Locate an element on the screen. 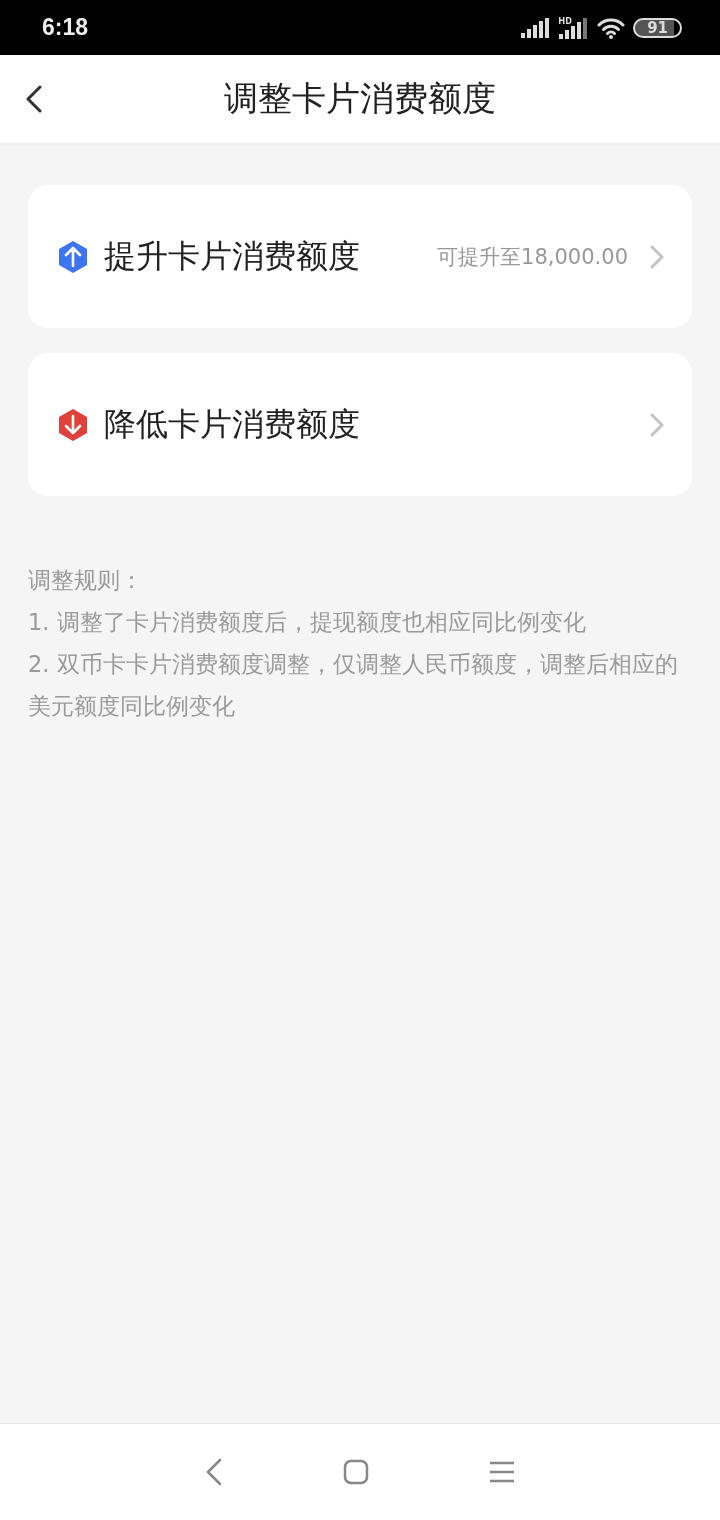 The height and width of the screenshot is (1520, 720). back-button is located at coordinates (34, 99).